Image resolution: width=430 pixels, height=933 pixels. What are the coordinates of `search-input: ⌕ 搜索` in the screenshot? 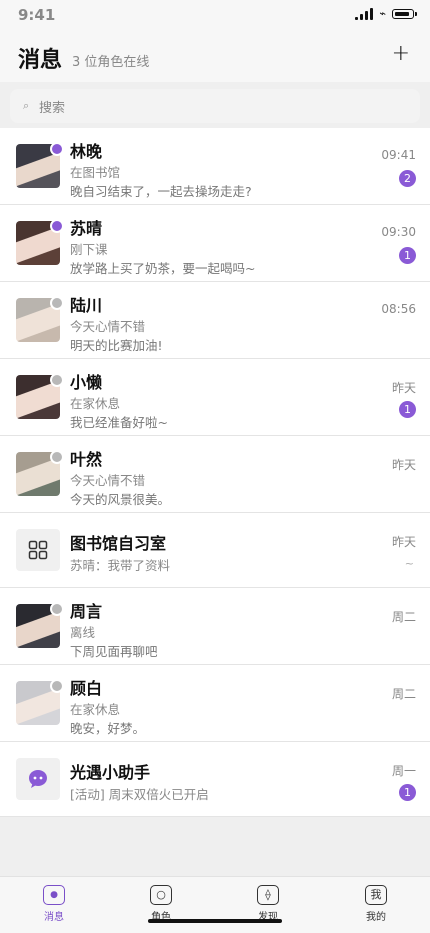 It's located at (215, 106).